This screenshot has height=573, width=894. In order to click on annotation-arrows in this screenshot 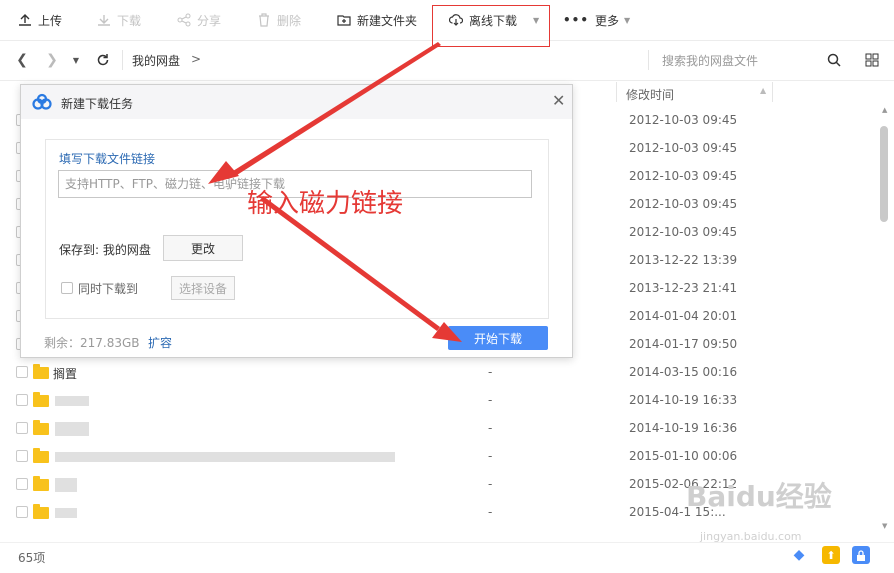, I will do `click(335, 192)`.